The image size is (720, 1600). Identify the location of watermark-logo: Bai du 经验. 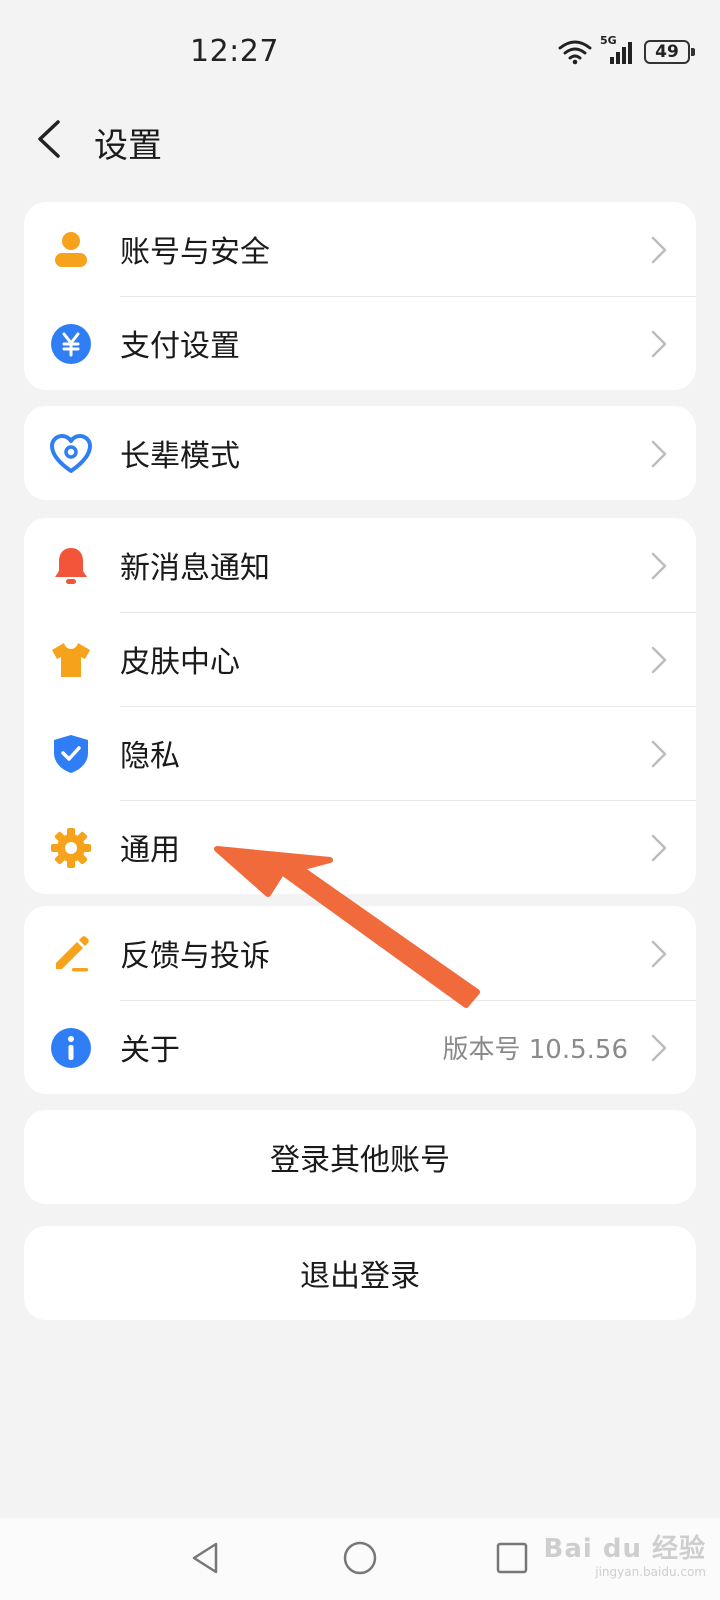
(624, 1549).